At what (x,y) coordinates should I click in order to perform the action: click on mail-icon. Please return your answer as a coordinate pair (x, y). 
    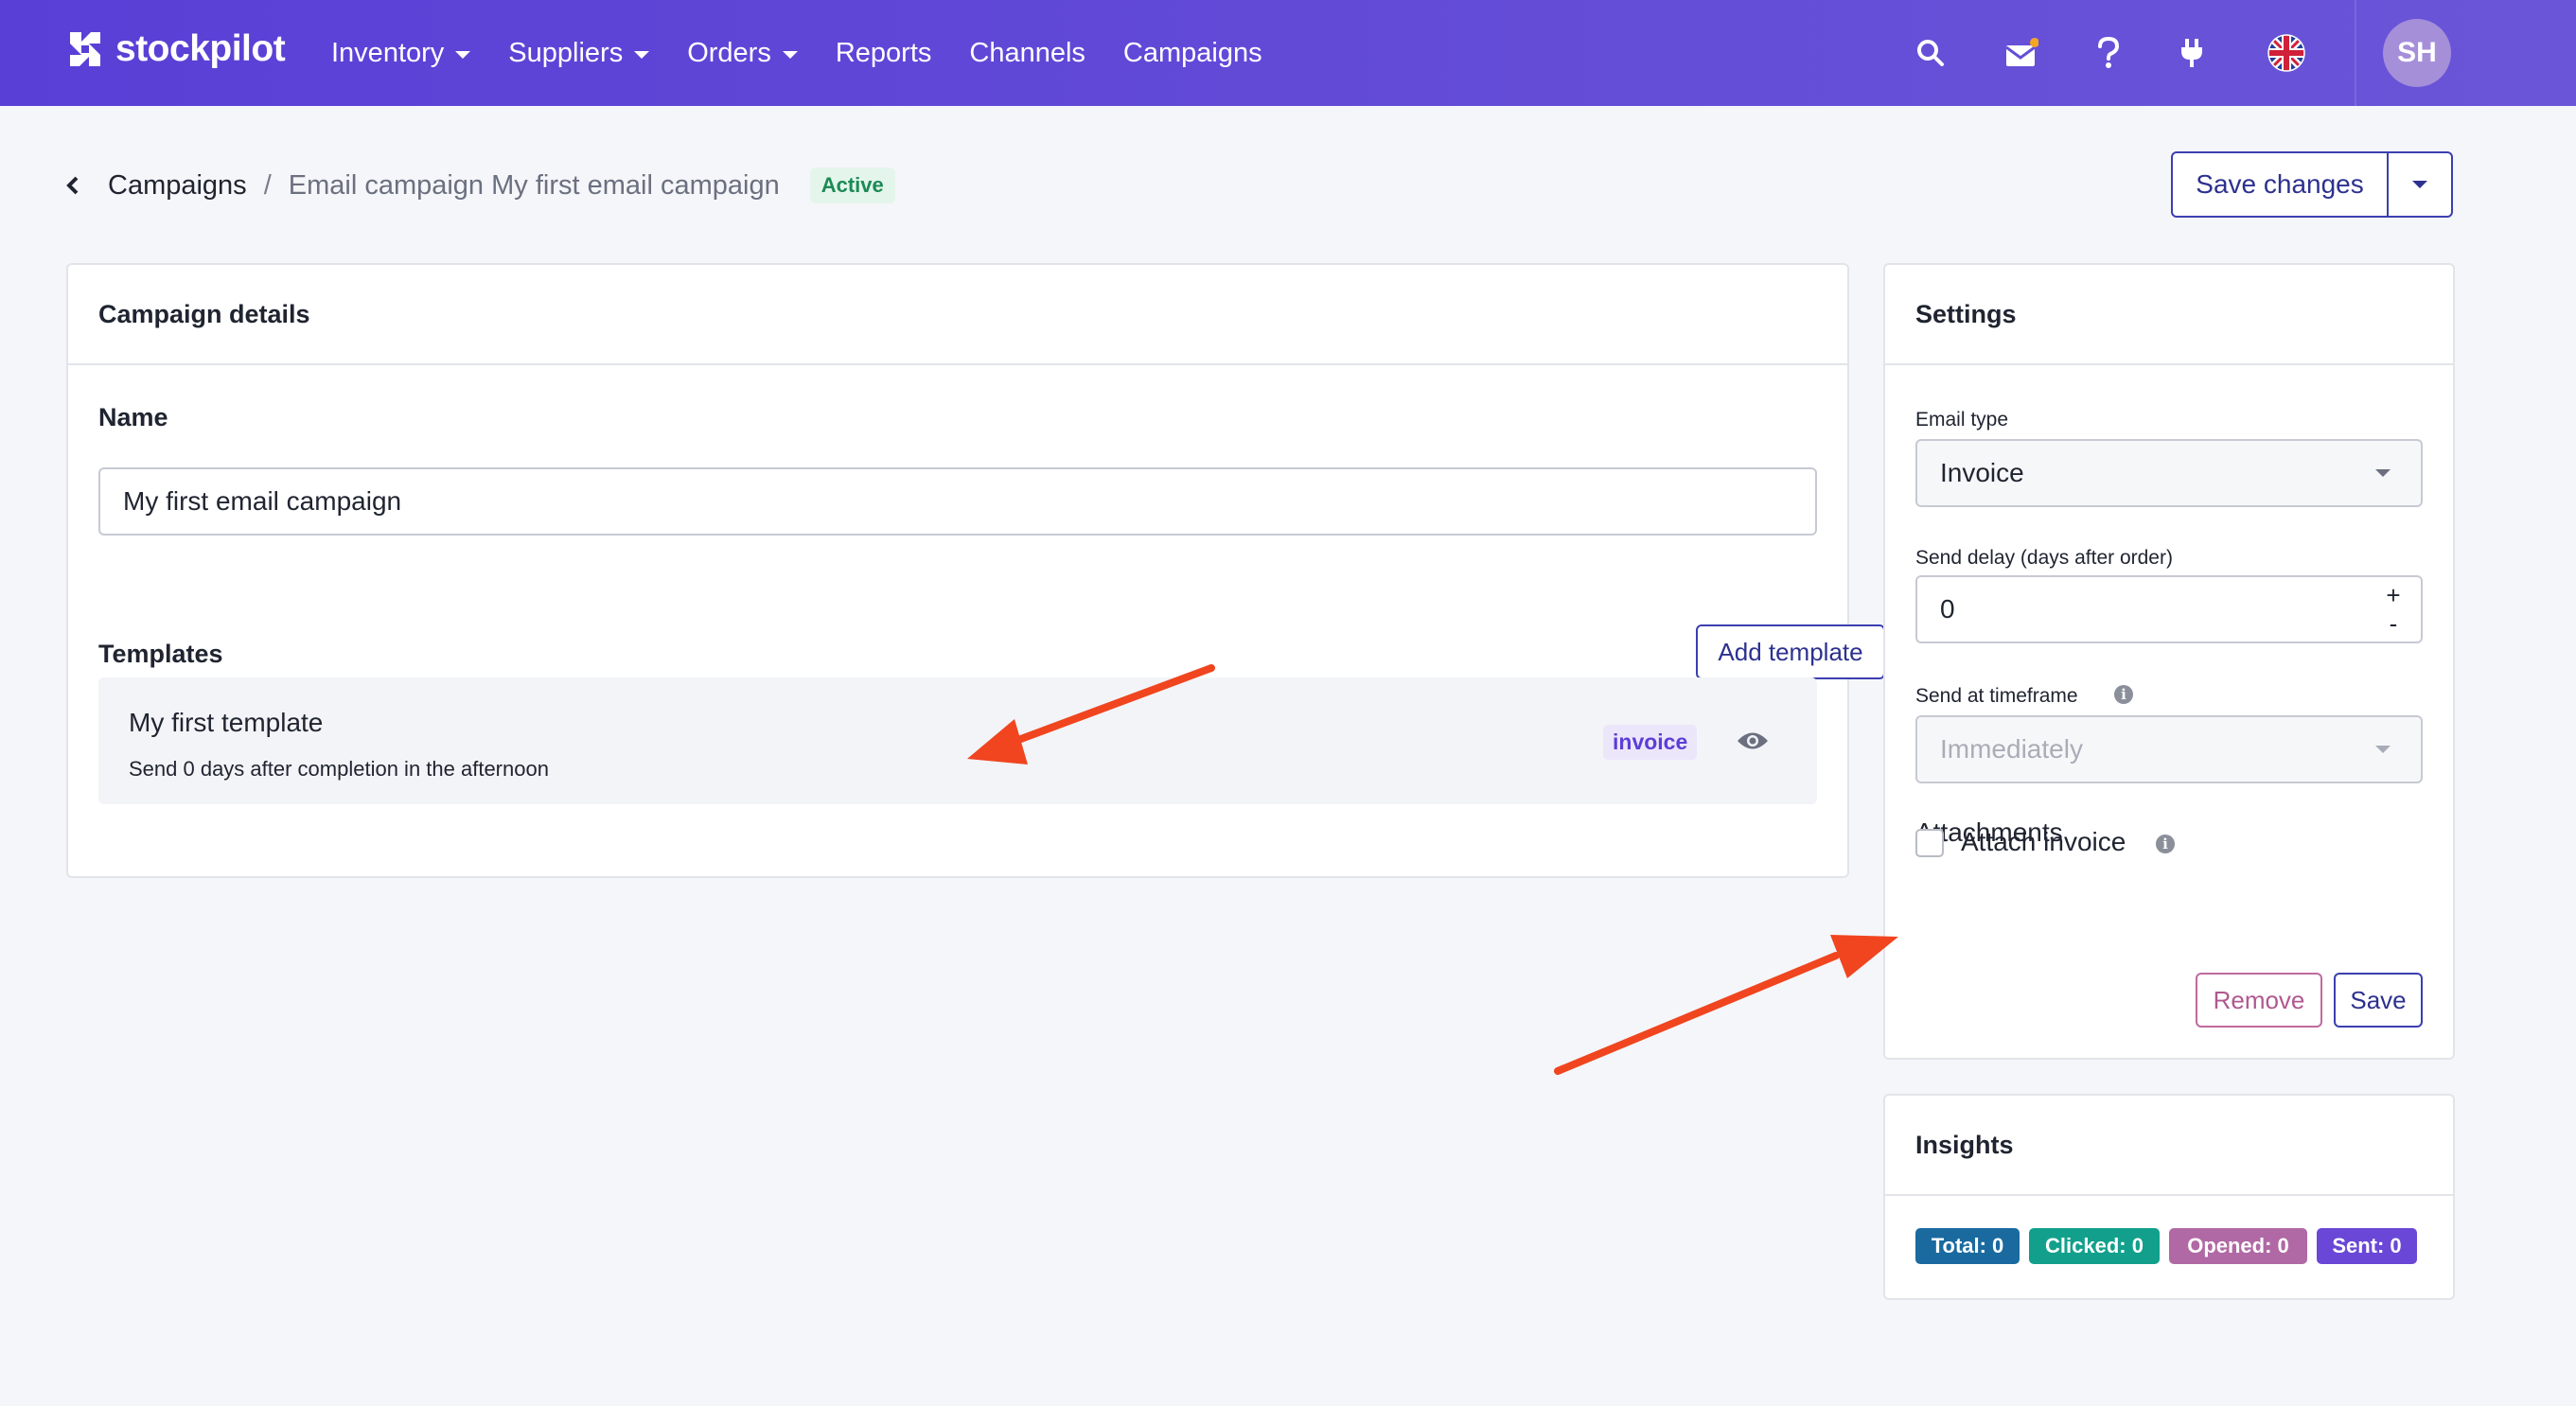
    Looking at the image, I should click on (2021, 52).